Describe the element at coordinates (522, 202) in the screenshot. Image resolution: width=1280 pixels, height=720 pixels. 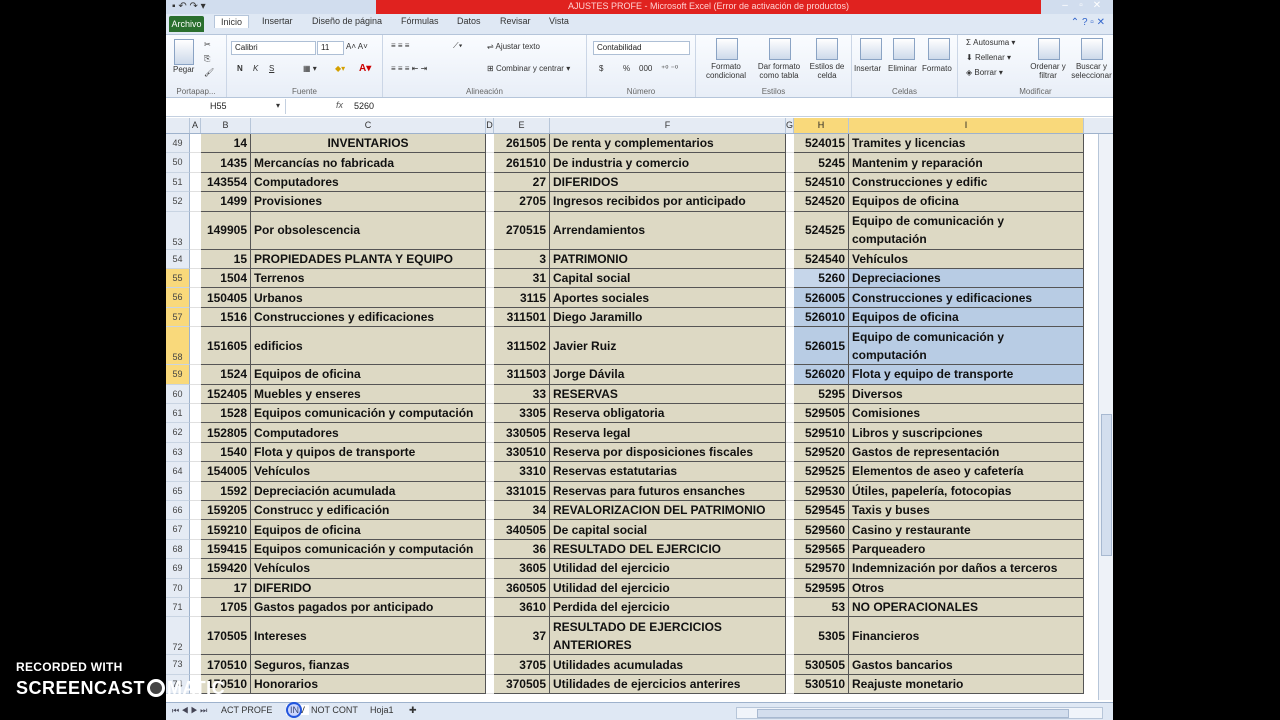
I see `cell-e: 2705` at that location.